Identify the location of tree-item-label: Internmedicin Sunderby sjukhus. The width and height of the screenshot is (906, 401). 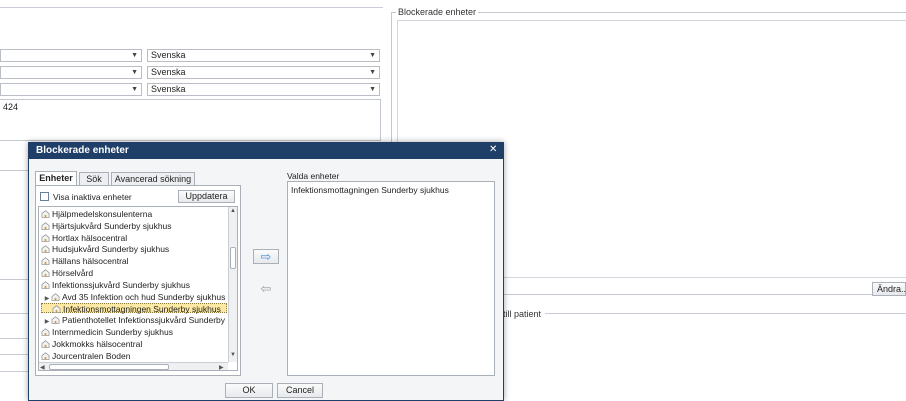
(112, 332).